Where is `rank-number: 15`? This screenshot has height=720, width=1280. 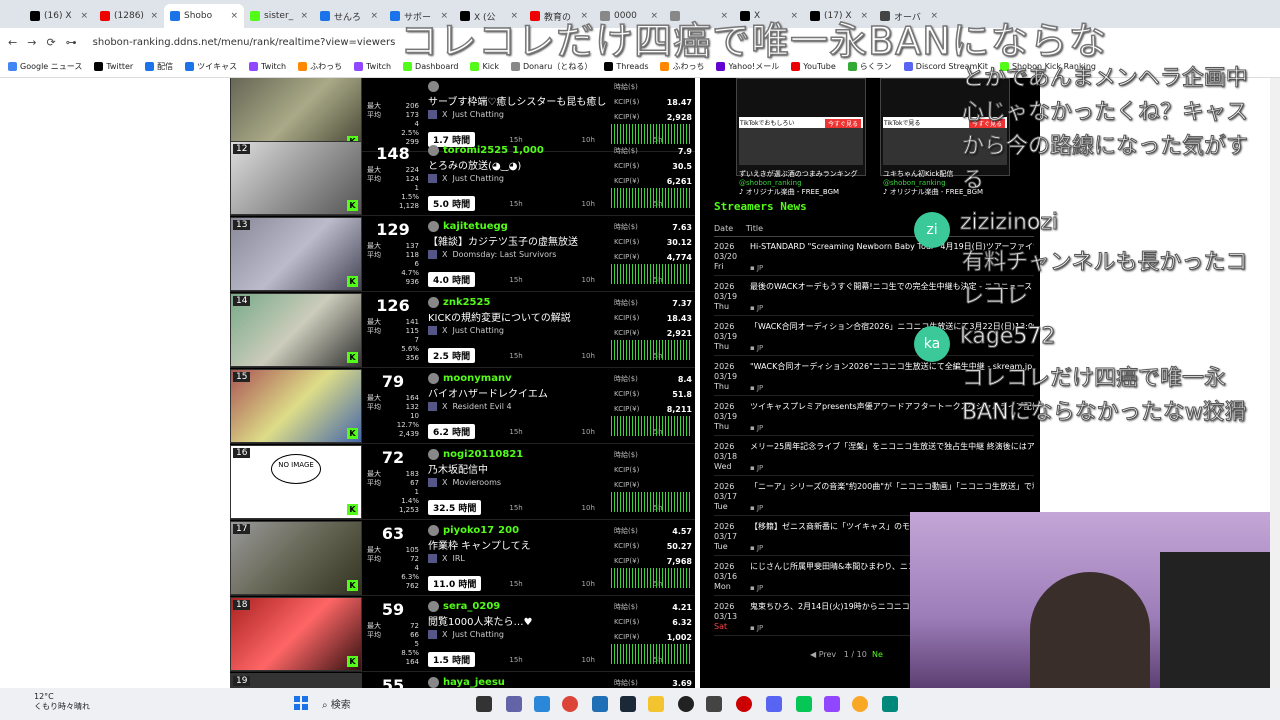
rank-number: 15 is located at coordinates (242, 377).